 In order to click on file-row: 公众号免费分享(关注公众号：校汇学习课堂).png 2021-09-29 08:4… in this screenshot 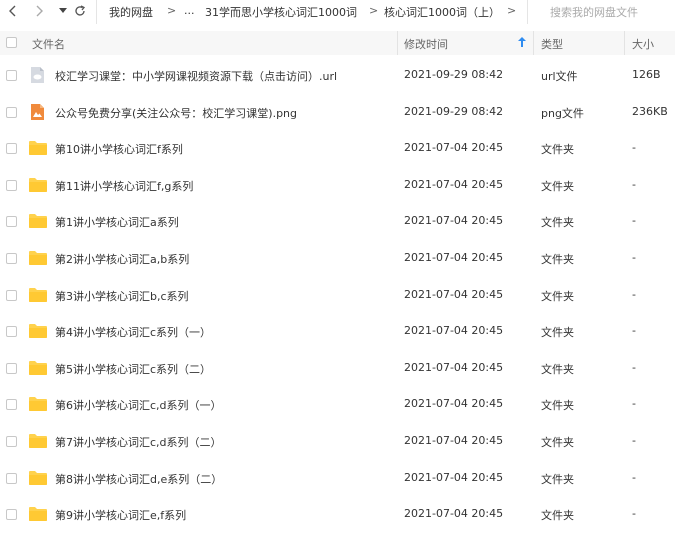, I will do `click(337, 113)`.